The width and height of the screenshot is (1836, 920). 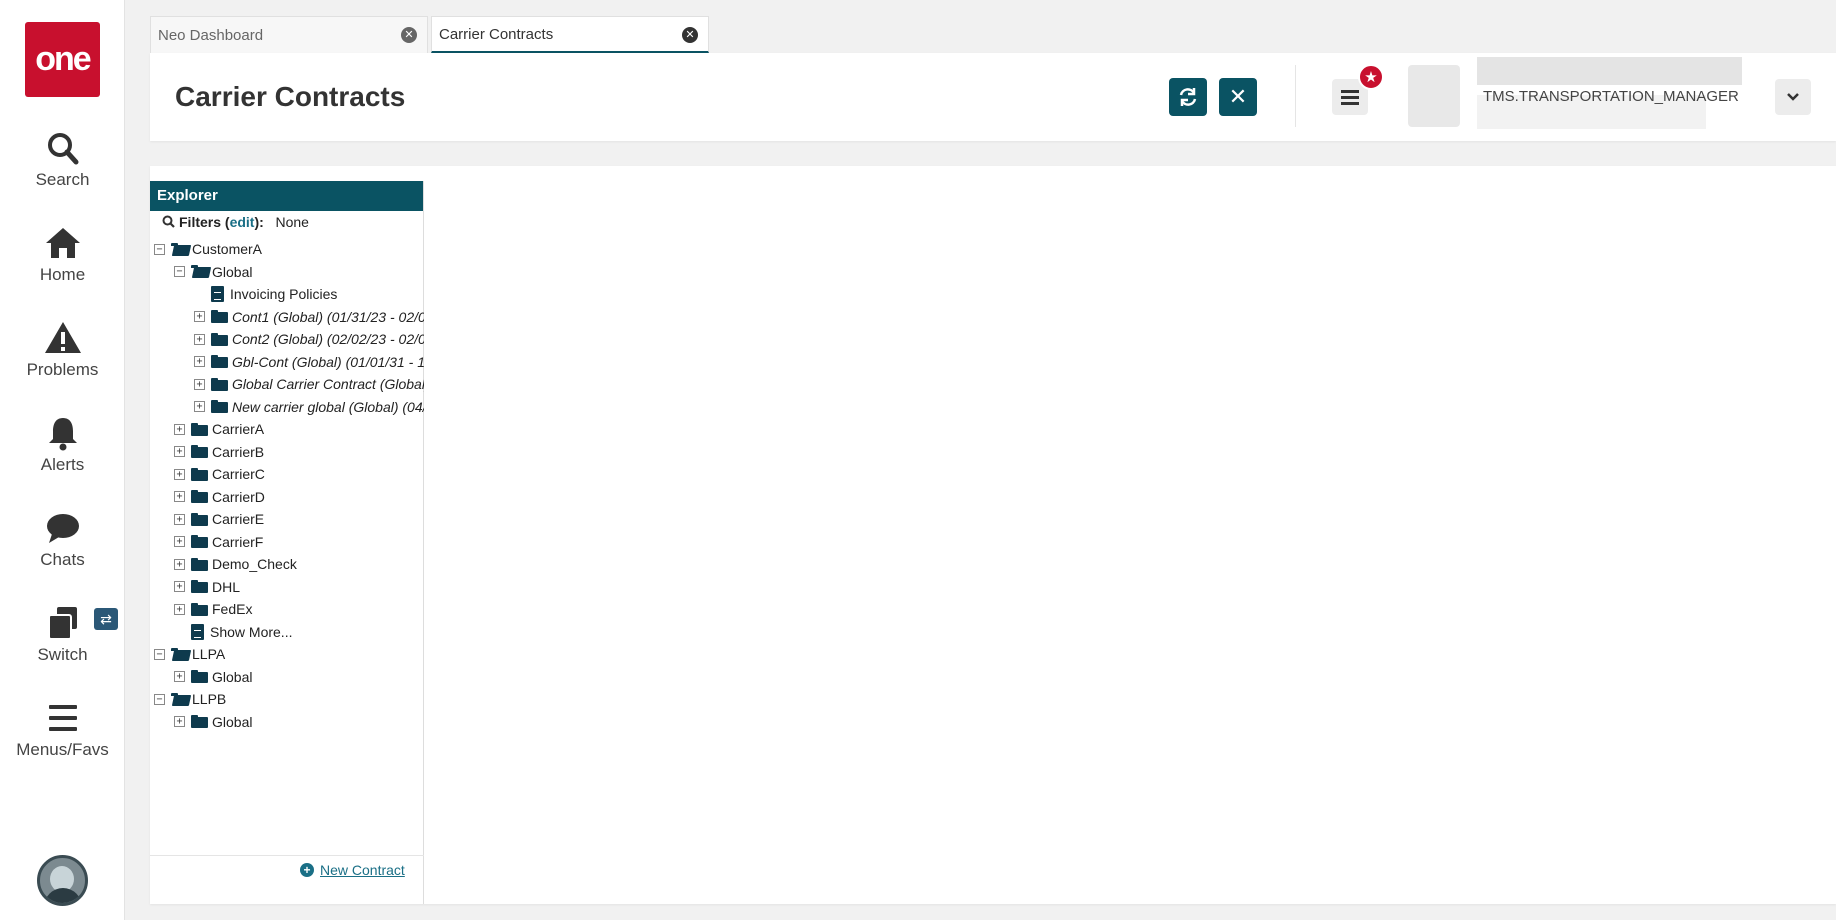 What do you see at coordinates (62, 337) in the screenshot?
I see `warning-icon` at bounding box center [62, 337].